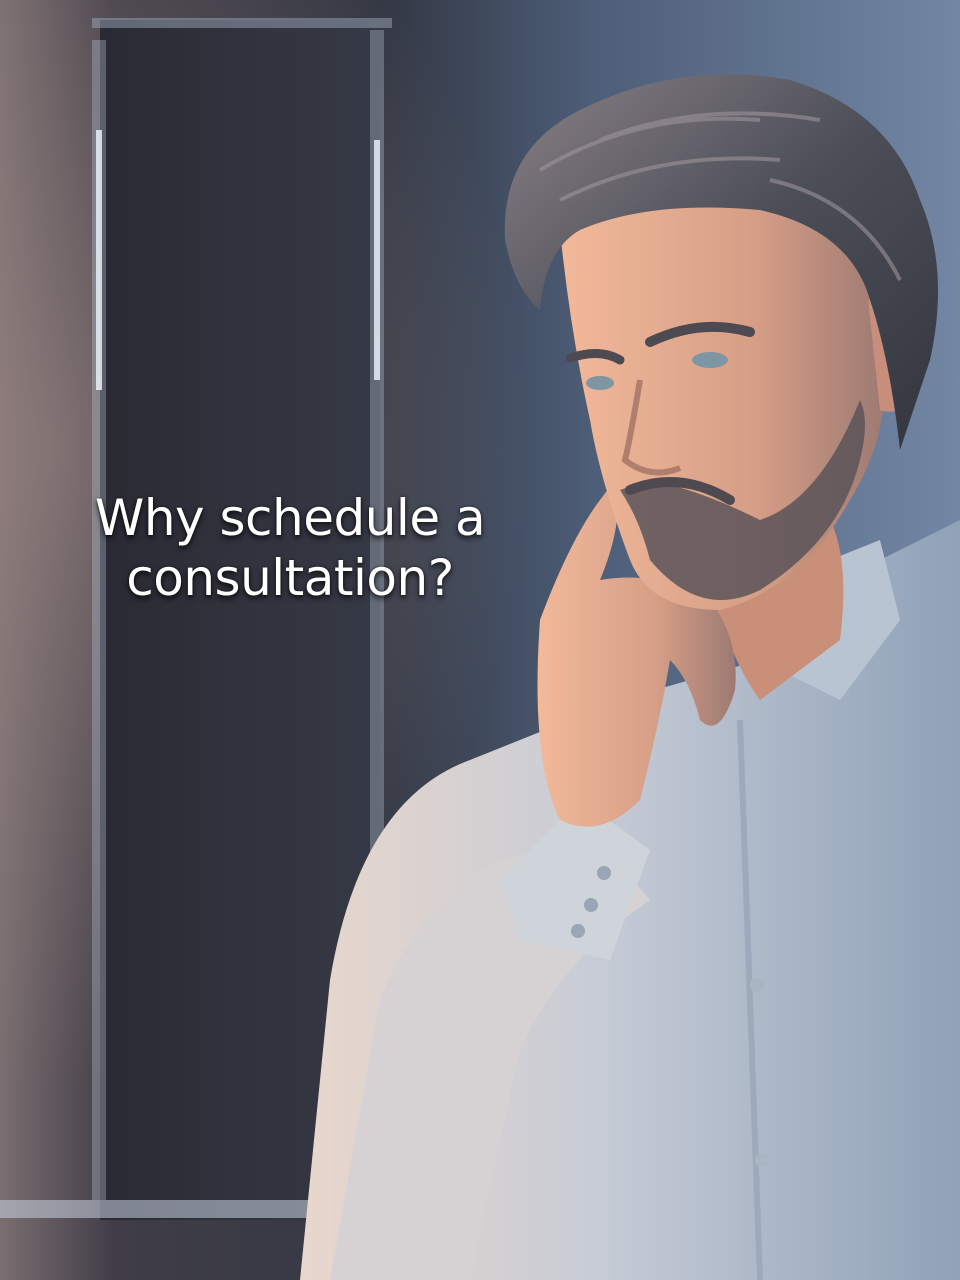  Describe the element at coordinates (160, 1209) in the screenshot. I see `floor-reflection` at that location.